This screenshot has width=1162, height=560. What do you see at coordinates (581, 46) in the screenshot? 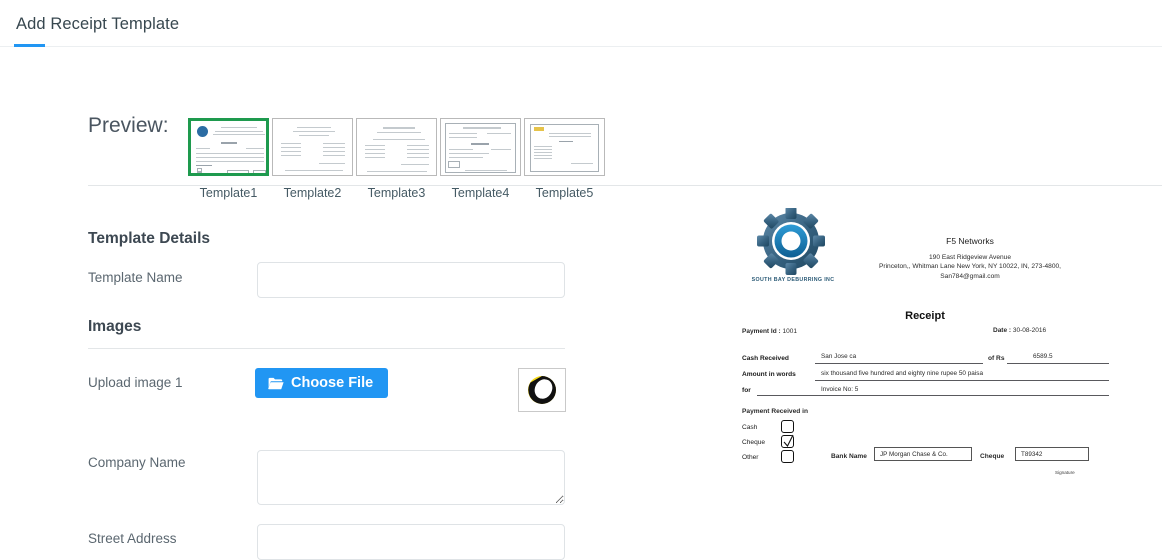
I see `header-divider` at bounding box center [581, 46].